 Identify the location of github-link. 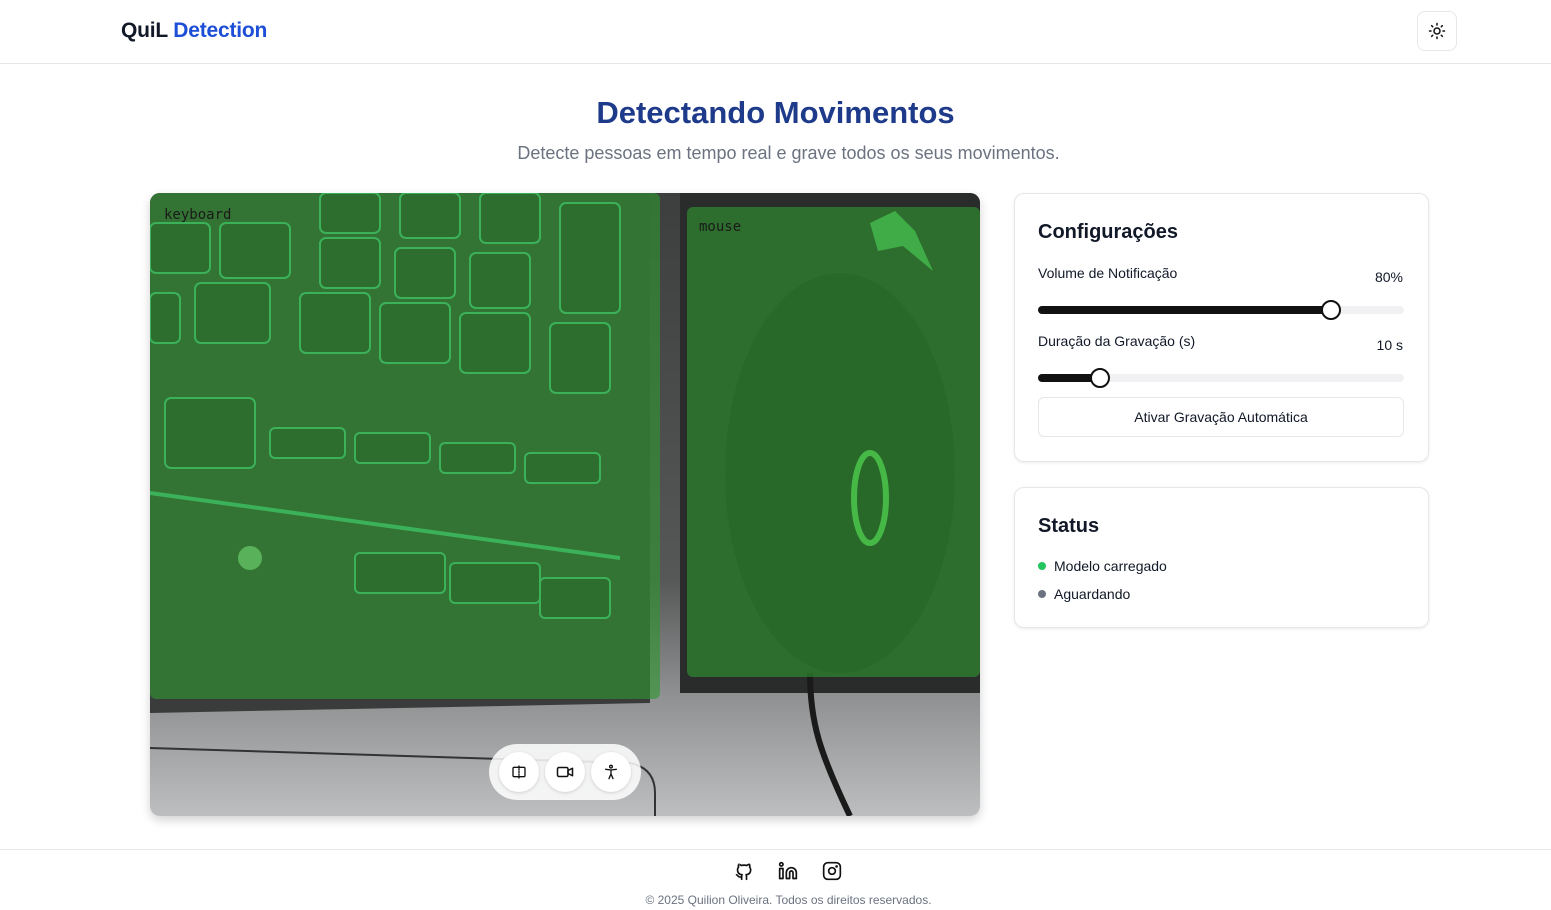
(744, 871).